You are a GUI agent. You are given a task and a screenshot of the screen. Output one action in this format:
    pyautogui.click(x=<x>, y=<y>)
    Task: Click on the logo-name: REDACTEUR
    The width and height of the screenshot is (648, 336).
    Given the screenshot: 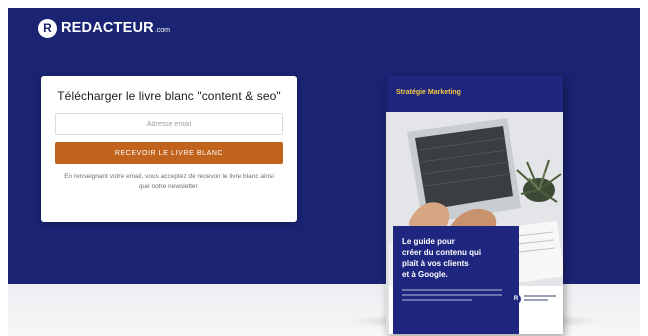 What is the action you would take?
    pyautogui.click(x=107, y=28)
    